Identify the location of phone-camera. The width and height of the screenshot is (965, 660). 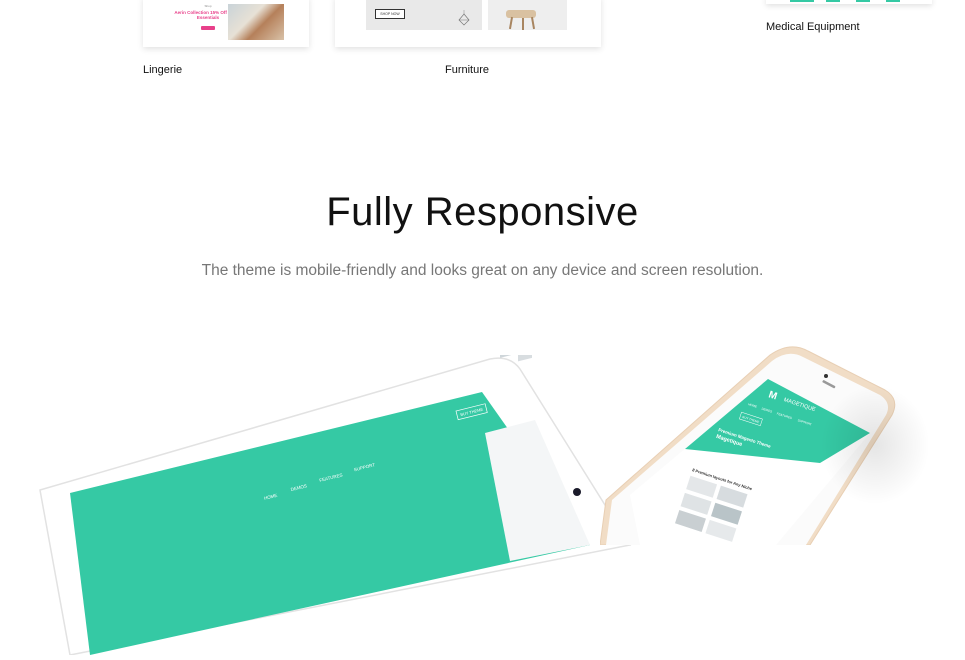
(826, 376).